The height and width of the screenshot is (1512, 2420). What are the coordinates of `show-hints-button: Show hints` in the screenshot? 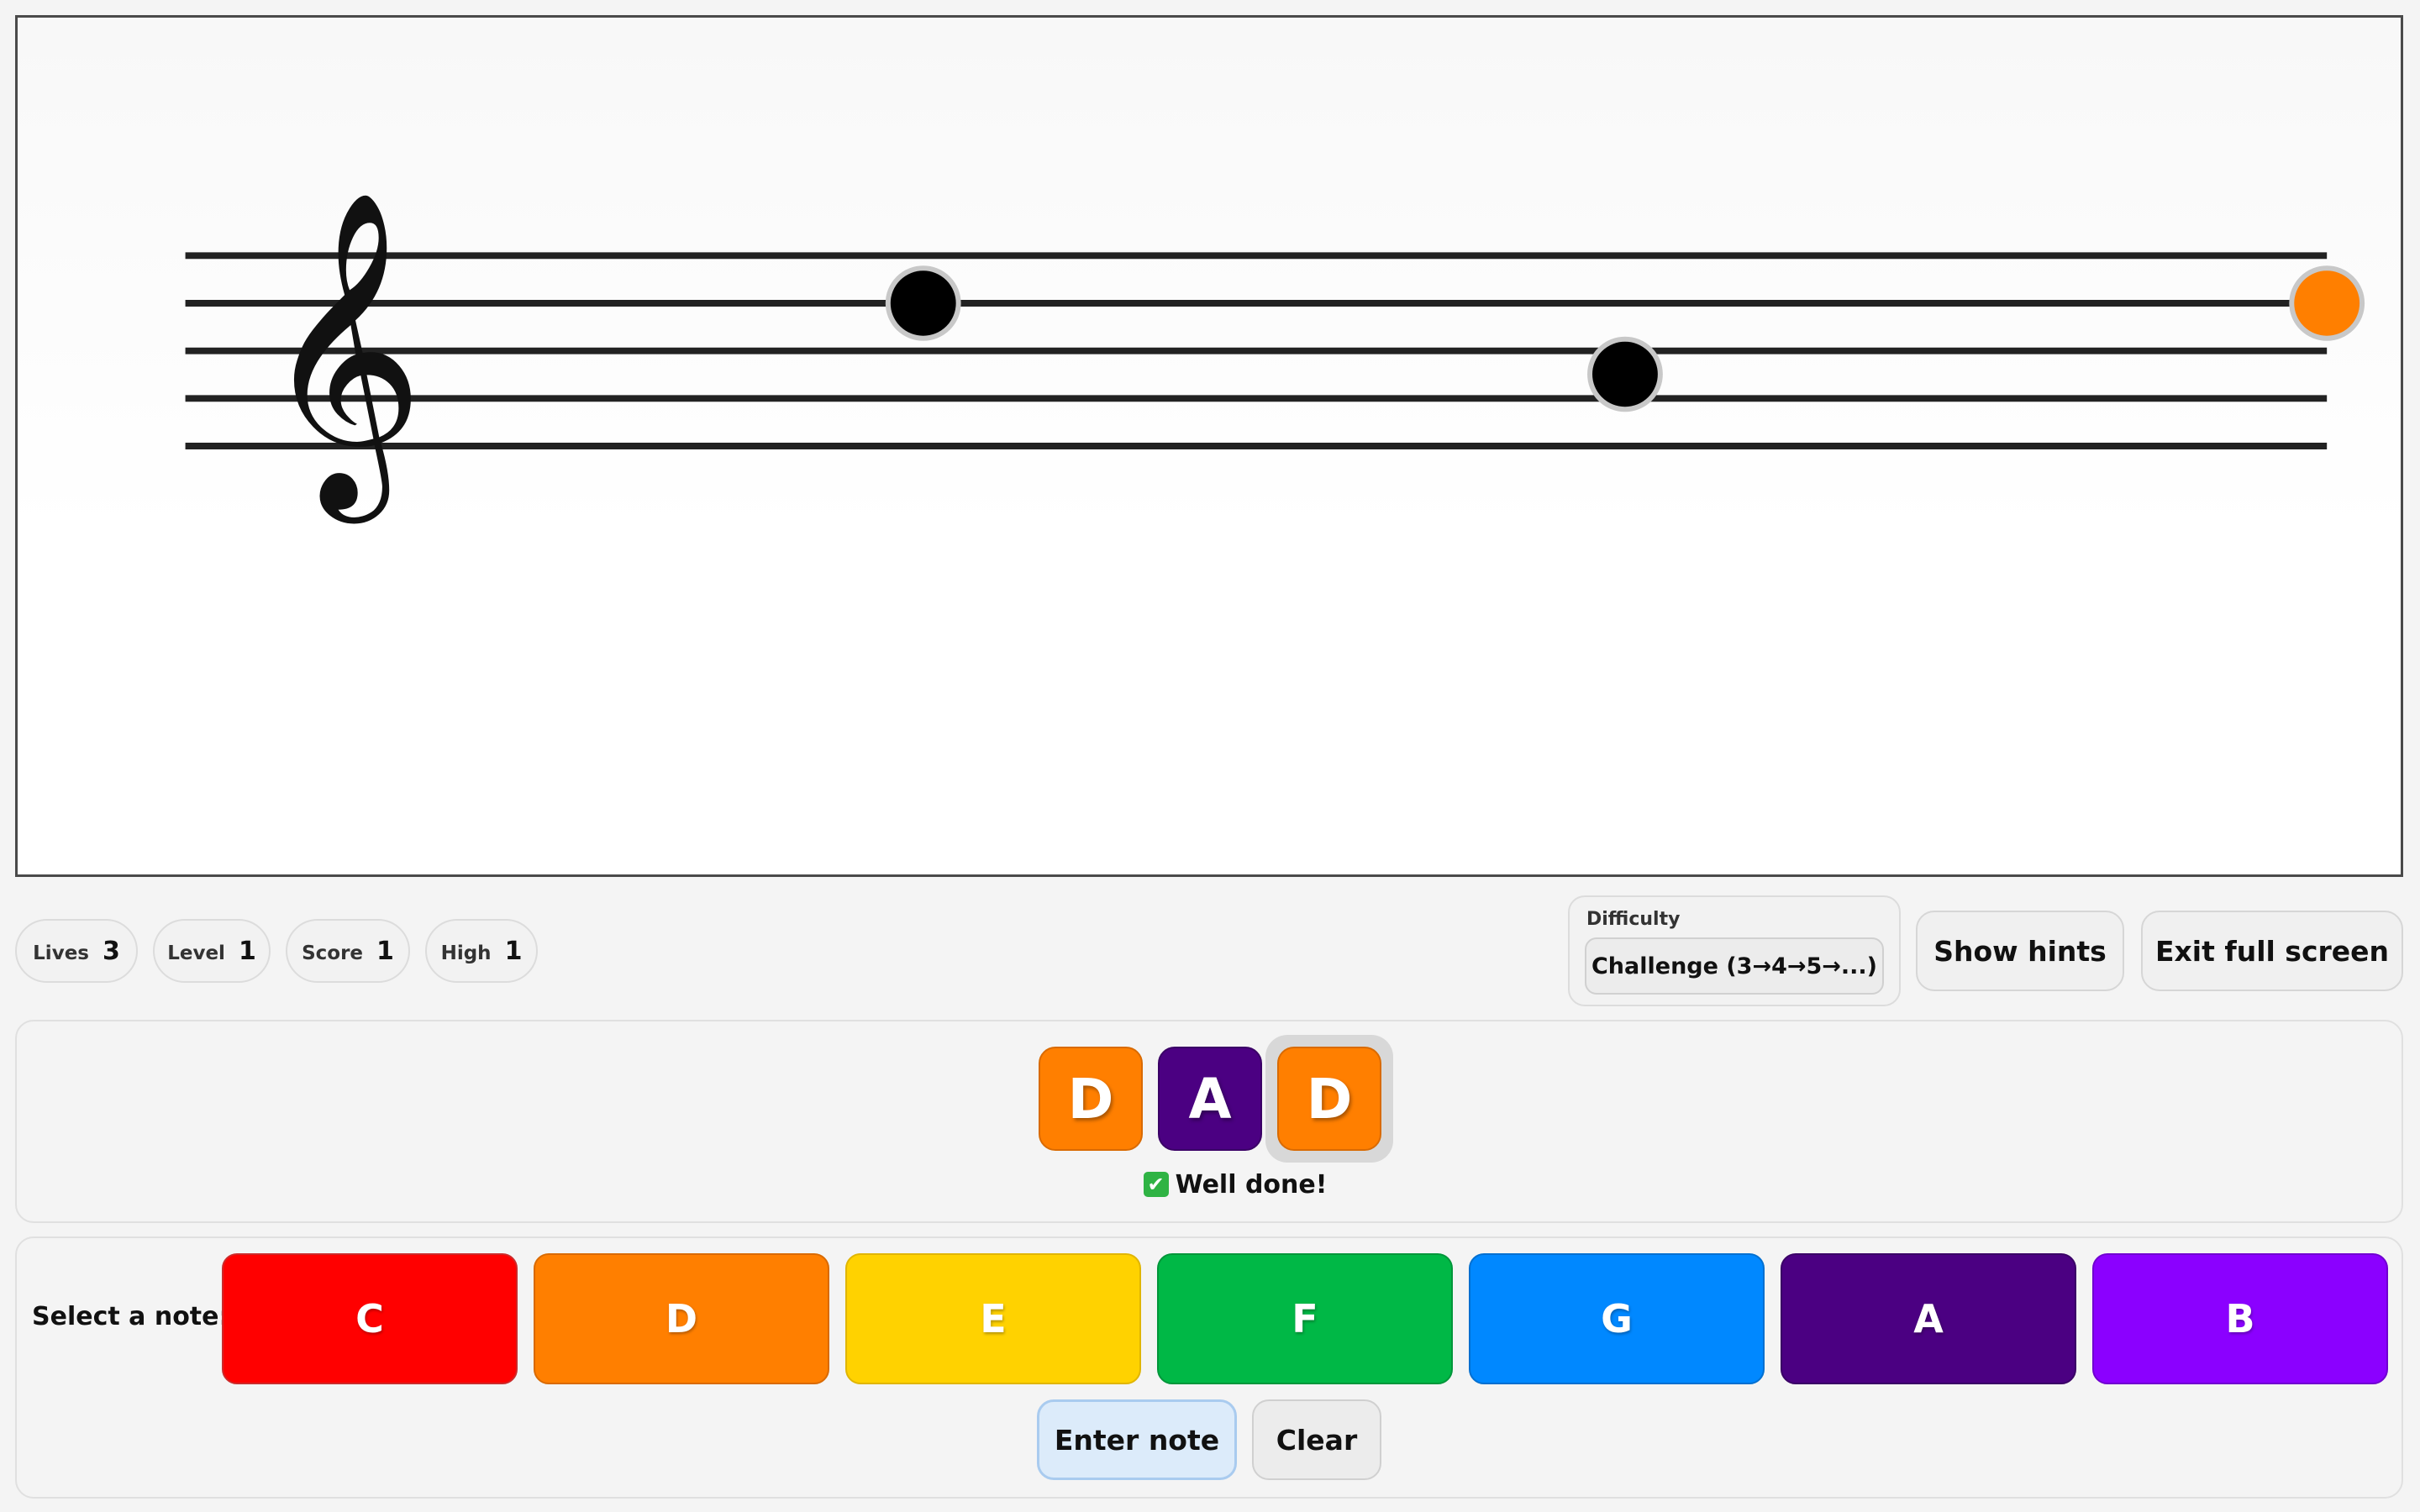 It's located at (2020, 951).